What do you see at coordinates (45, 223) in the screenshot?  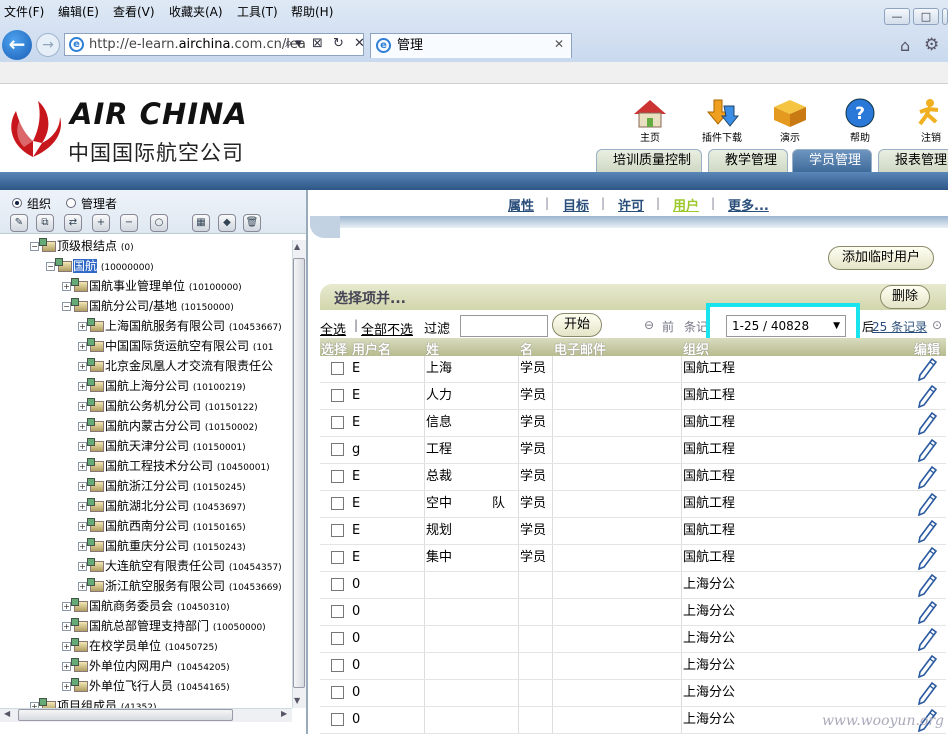 I see `copy-node-icon: ⧉` at bounding box center [45, 223].